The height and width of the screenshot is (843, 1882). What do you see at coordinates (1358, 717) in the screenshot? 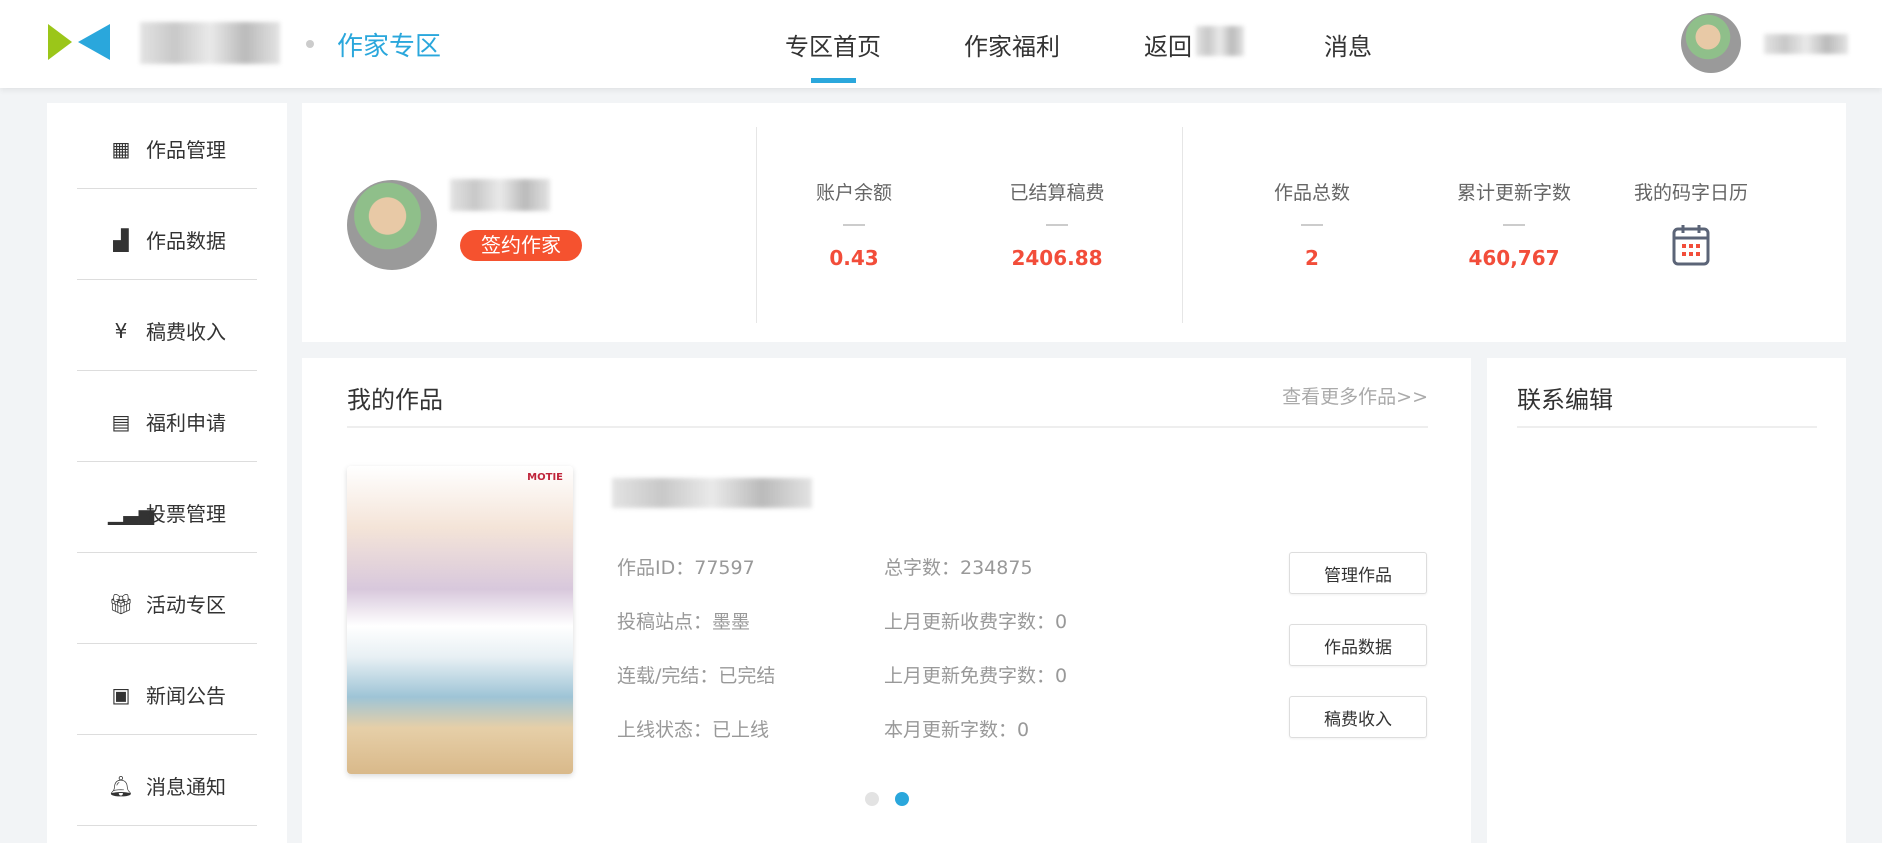
I see `income-button: 稿费收入` at bounding box center [1358, 717].